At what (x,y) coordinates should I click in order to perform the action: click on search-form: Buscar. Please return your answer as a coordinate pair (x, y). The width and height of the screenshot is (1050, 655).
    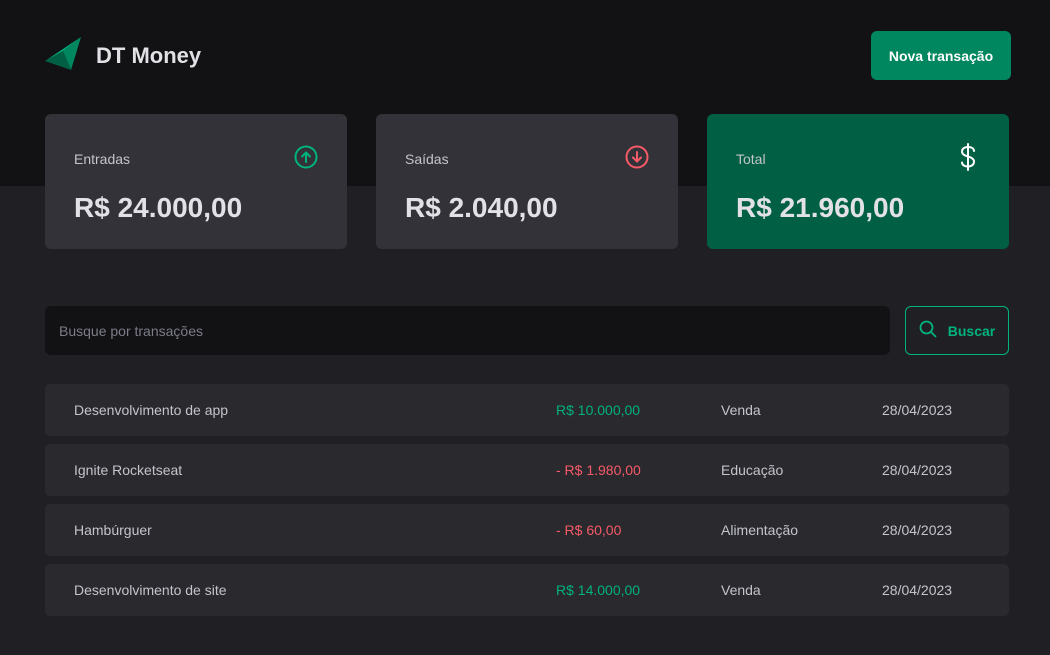
    Looking at the image, I should click on (527, 330).